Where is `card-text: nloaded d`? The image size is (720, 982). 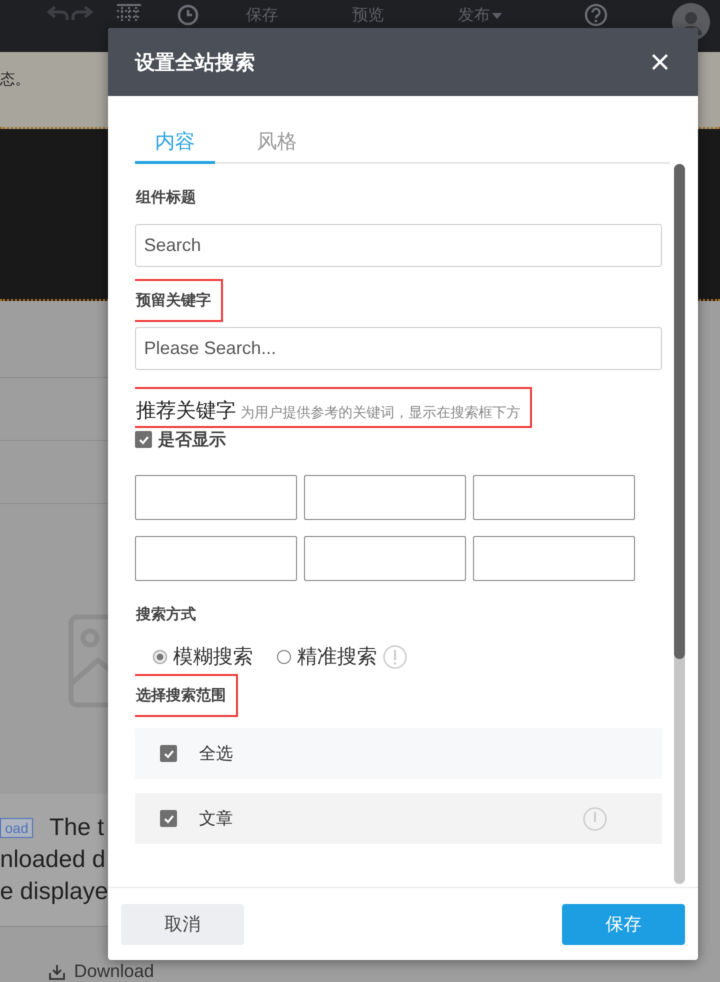 card-text: nloaded d is located at coordinates (53, 860).